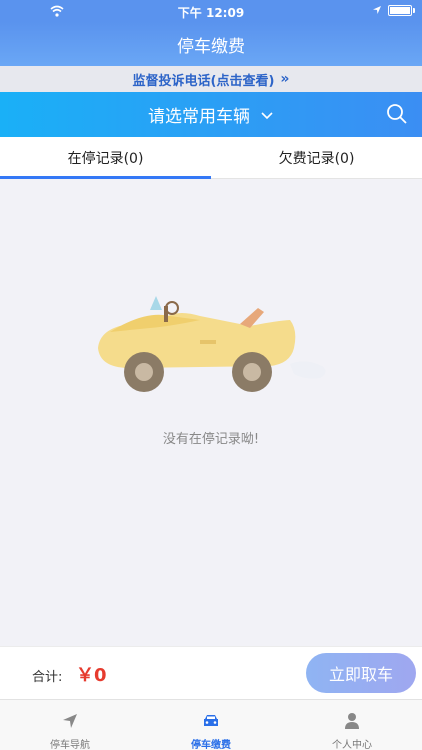  I want to click on tab-personal-center: 个人中心, so click(352, 725).